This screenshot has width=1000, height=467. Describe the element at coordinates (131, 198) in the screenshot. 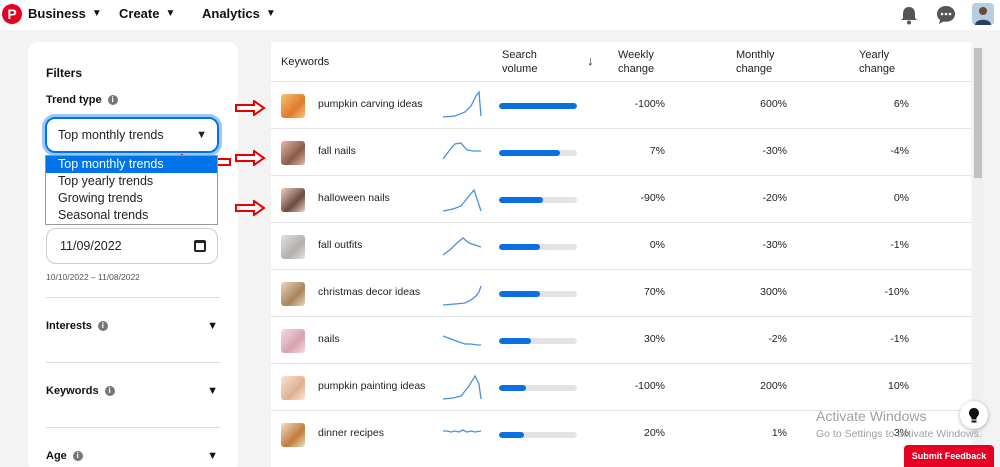

I see `dropdown-option-growing: Growing trends` at that location.